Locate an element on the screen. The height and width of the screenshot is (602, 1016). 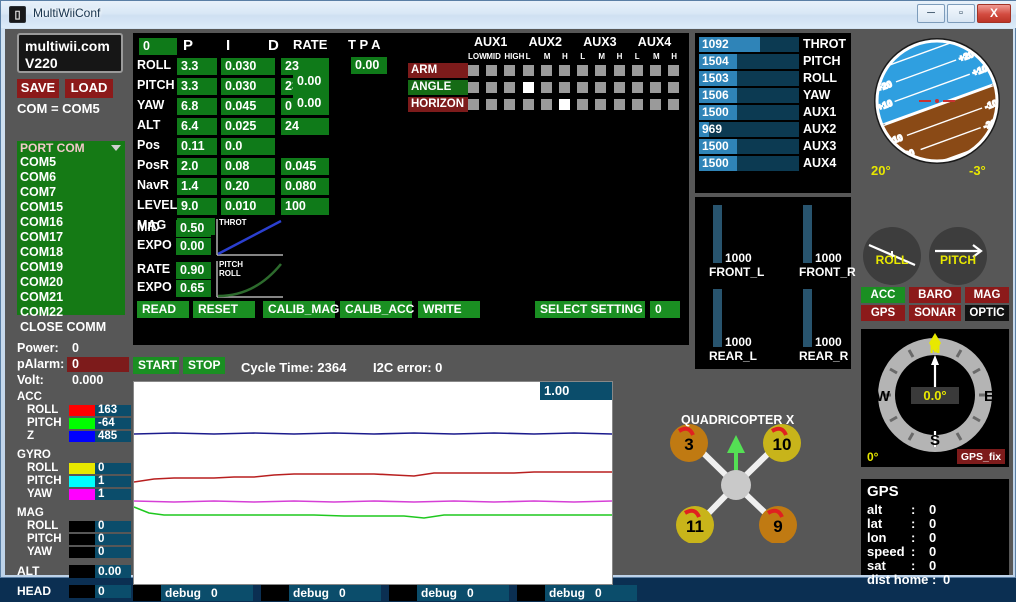
pid-d-navr: 0.080 is located at coordinates (305, 186).